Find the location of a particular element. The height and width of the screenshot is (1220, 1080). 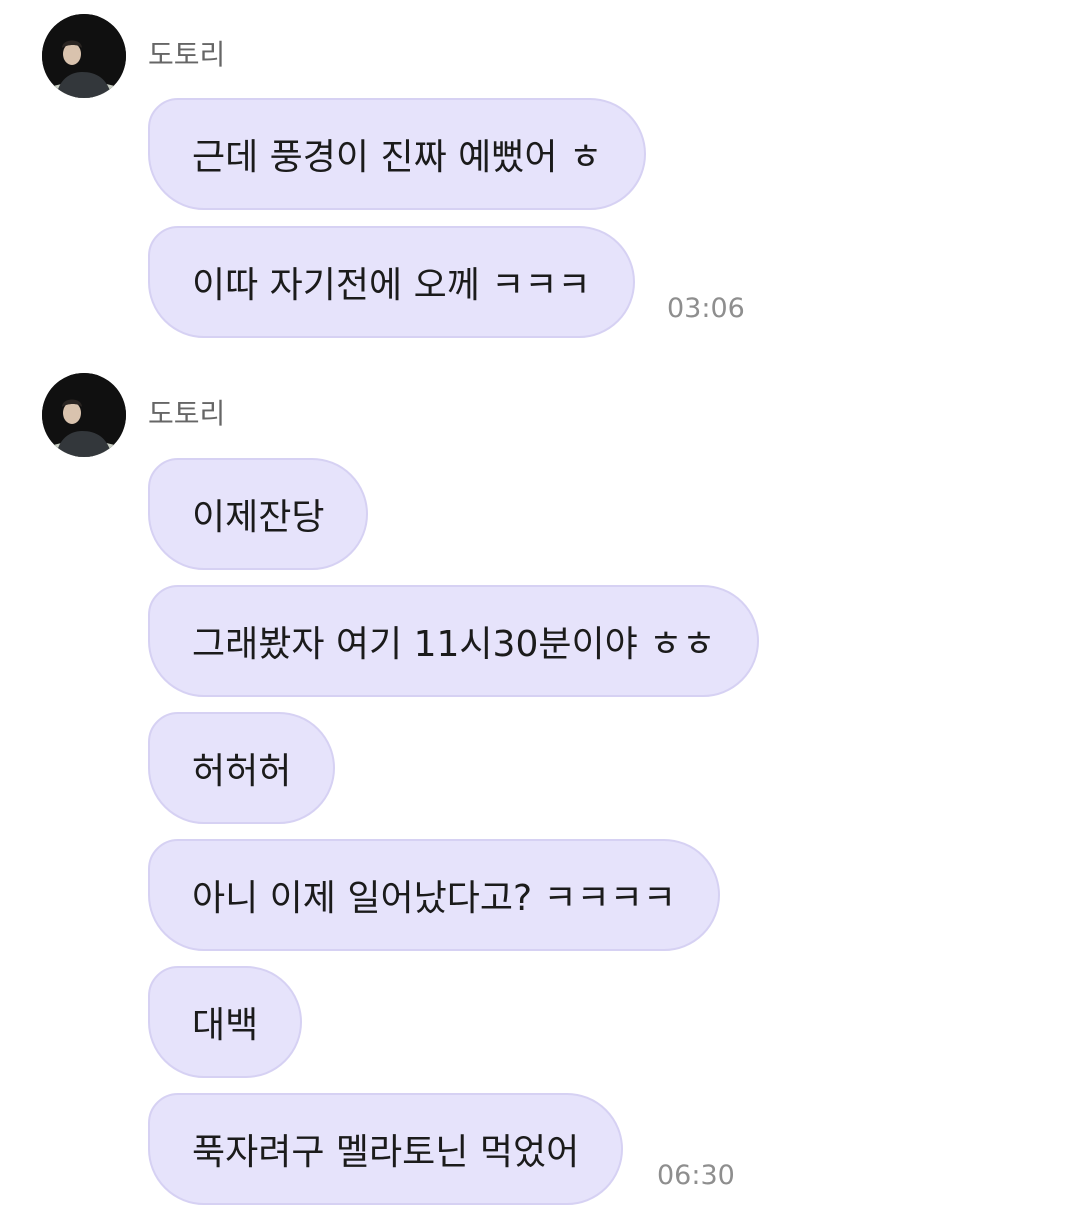

message-bubble: 이제잔당 is located at coordinates (258, 514).